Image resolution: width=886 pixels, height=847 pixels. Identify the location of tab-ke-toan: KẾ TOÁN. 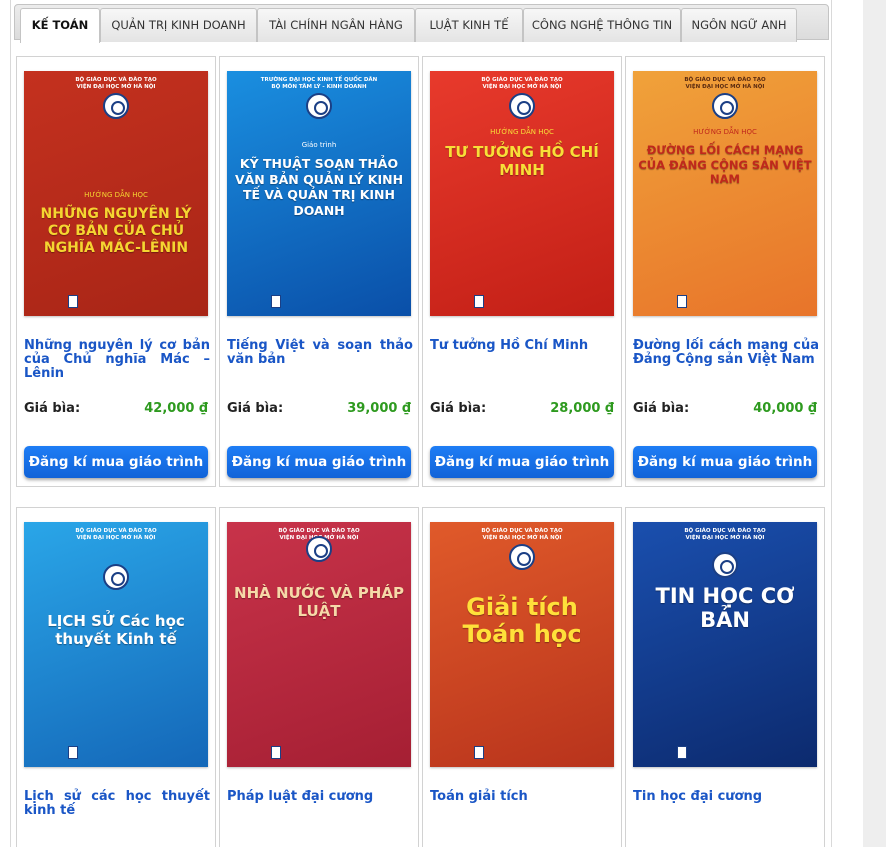
(60, 25).